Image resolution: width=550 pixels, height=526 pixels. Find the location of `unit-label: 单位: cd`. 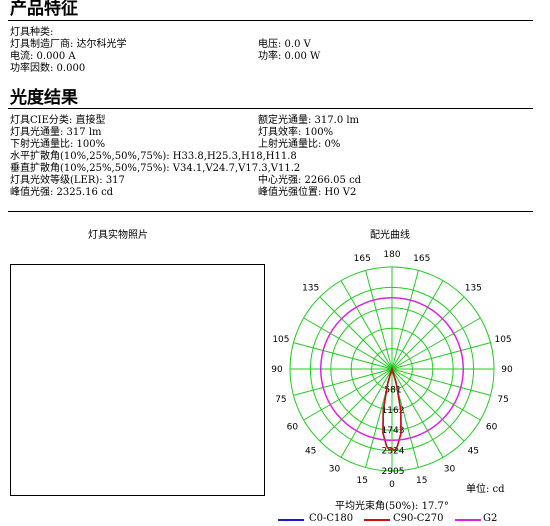

unit-label: 单位: cd is located at coordinates (485, 489).